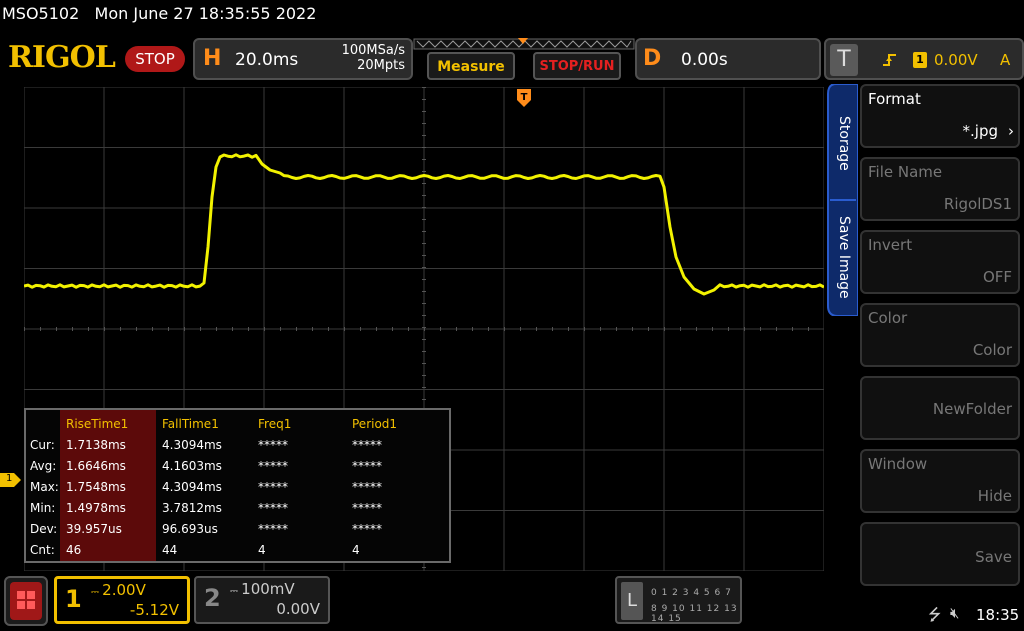  I want to click on memory-depth: 20Mpts, so click(381, 65).